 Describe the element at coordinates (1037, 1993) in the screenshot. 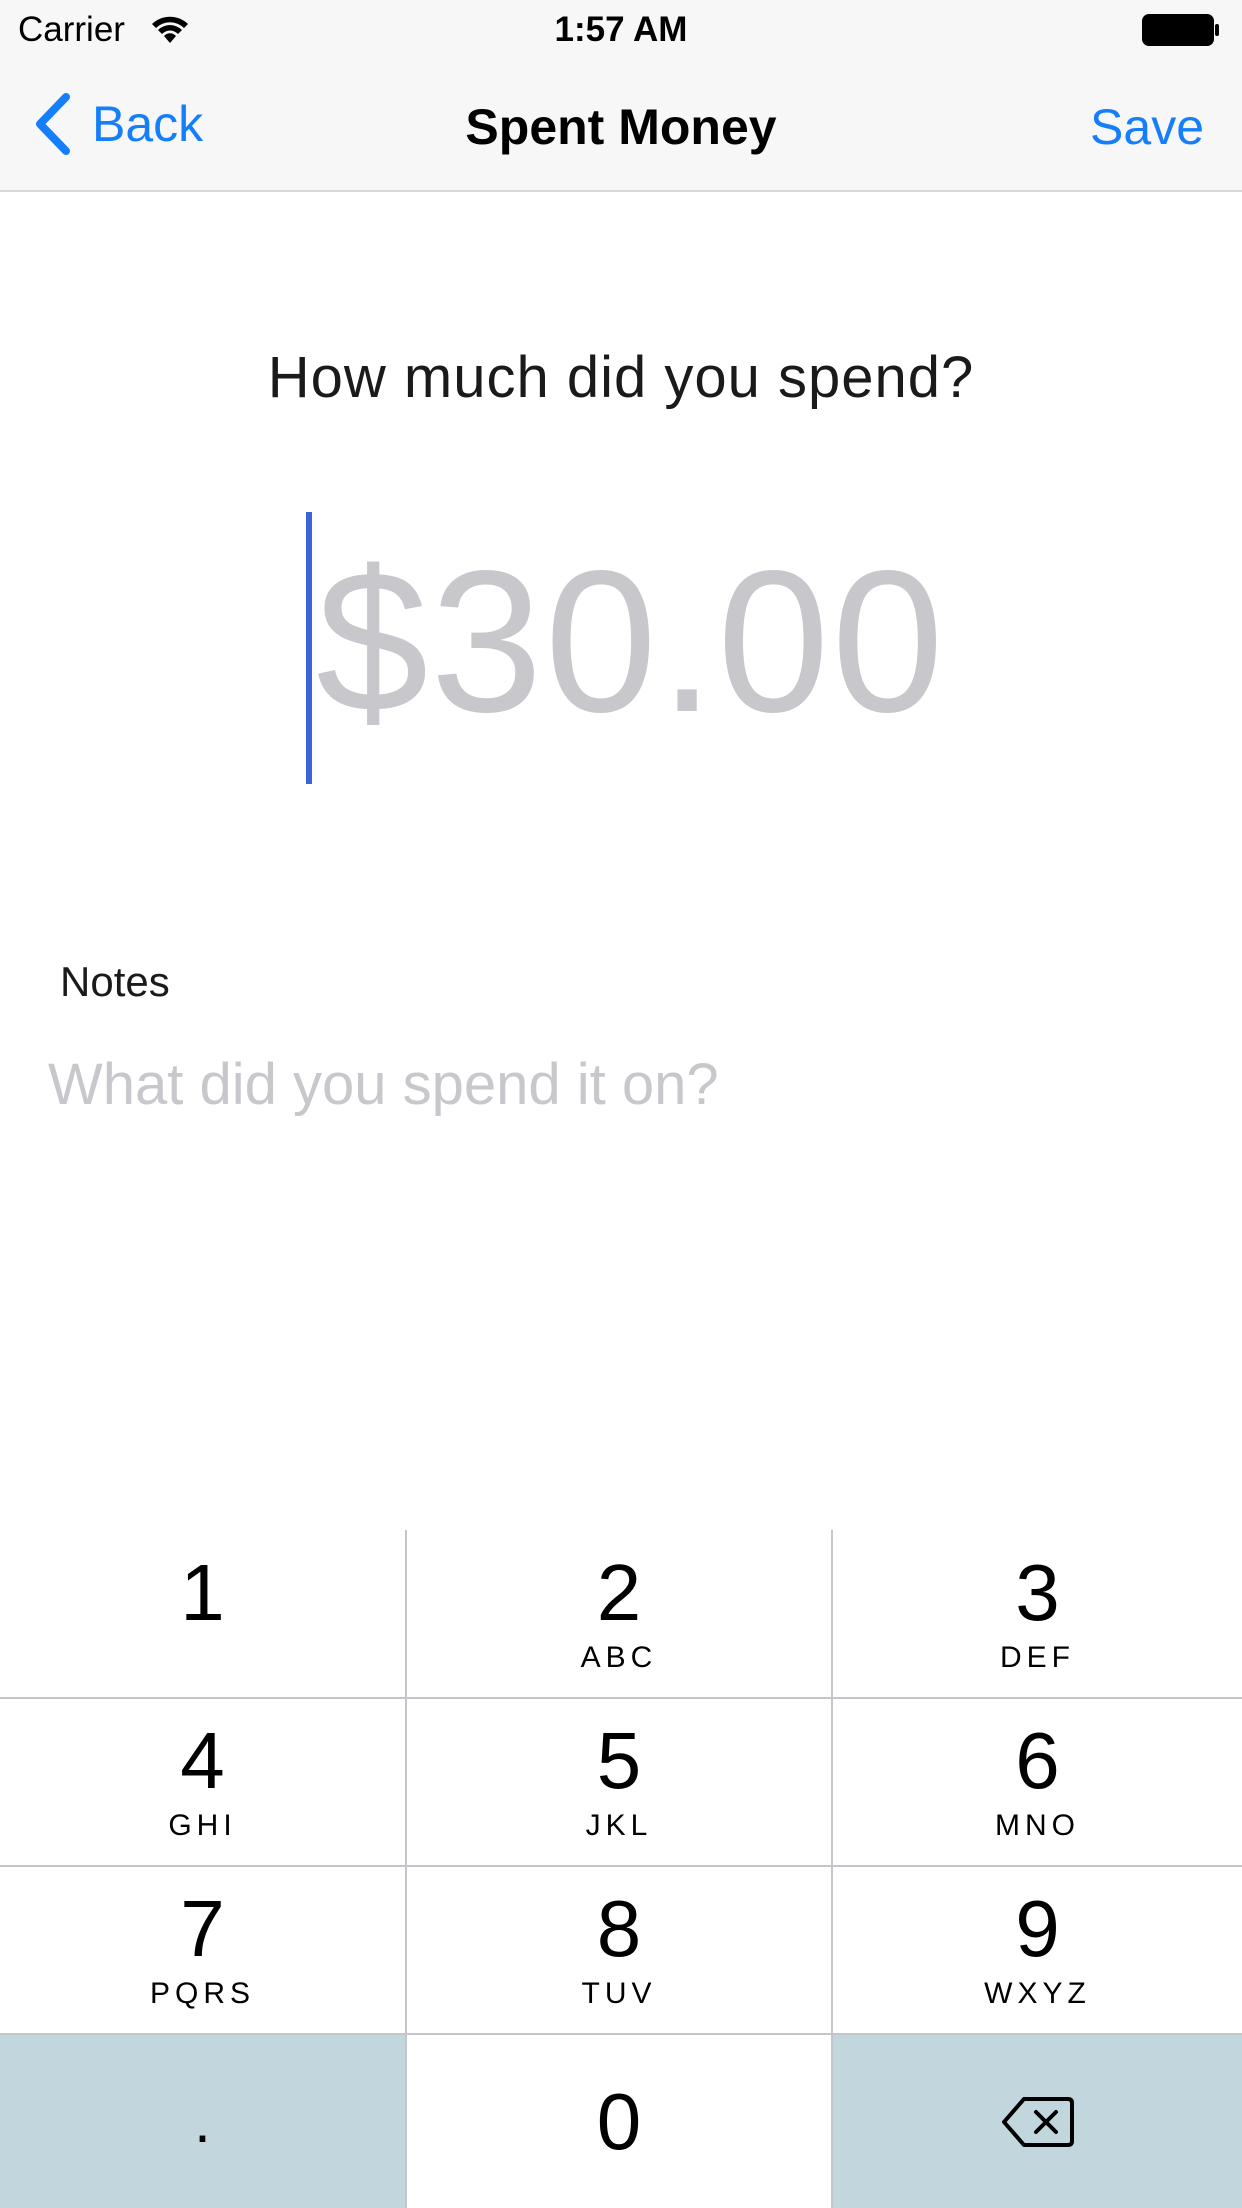

I see `key-letters: WXYZ` at that location.